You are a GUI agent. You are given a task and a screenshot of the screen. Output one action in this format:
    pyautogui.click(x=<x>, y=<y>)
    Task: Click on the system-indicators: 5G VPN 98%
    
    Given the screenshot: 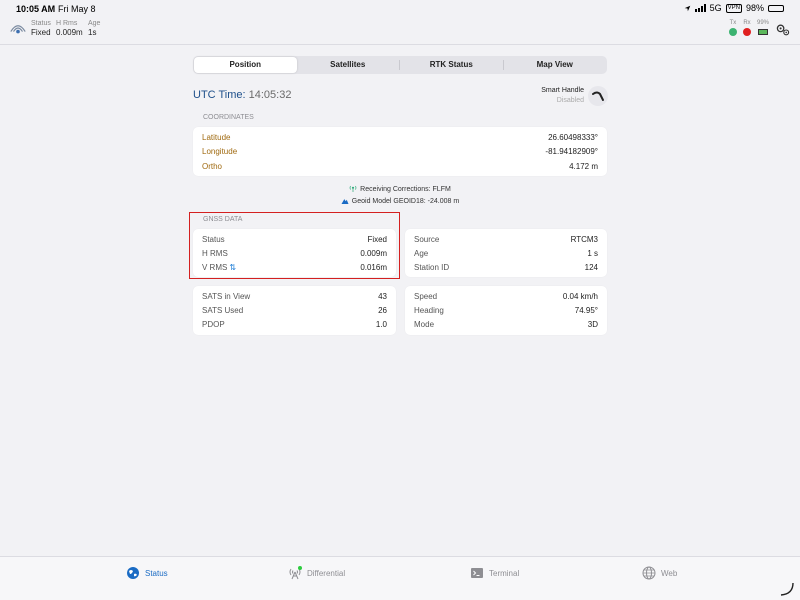 What is the action you would take?
    pyautogui.click(x=734, y=8)
    